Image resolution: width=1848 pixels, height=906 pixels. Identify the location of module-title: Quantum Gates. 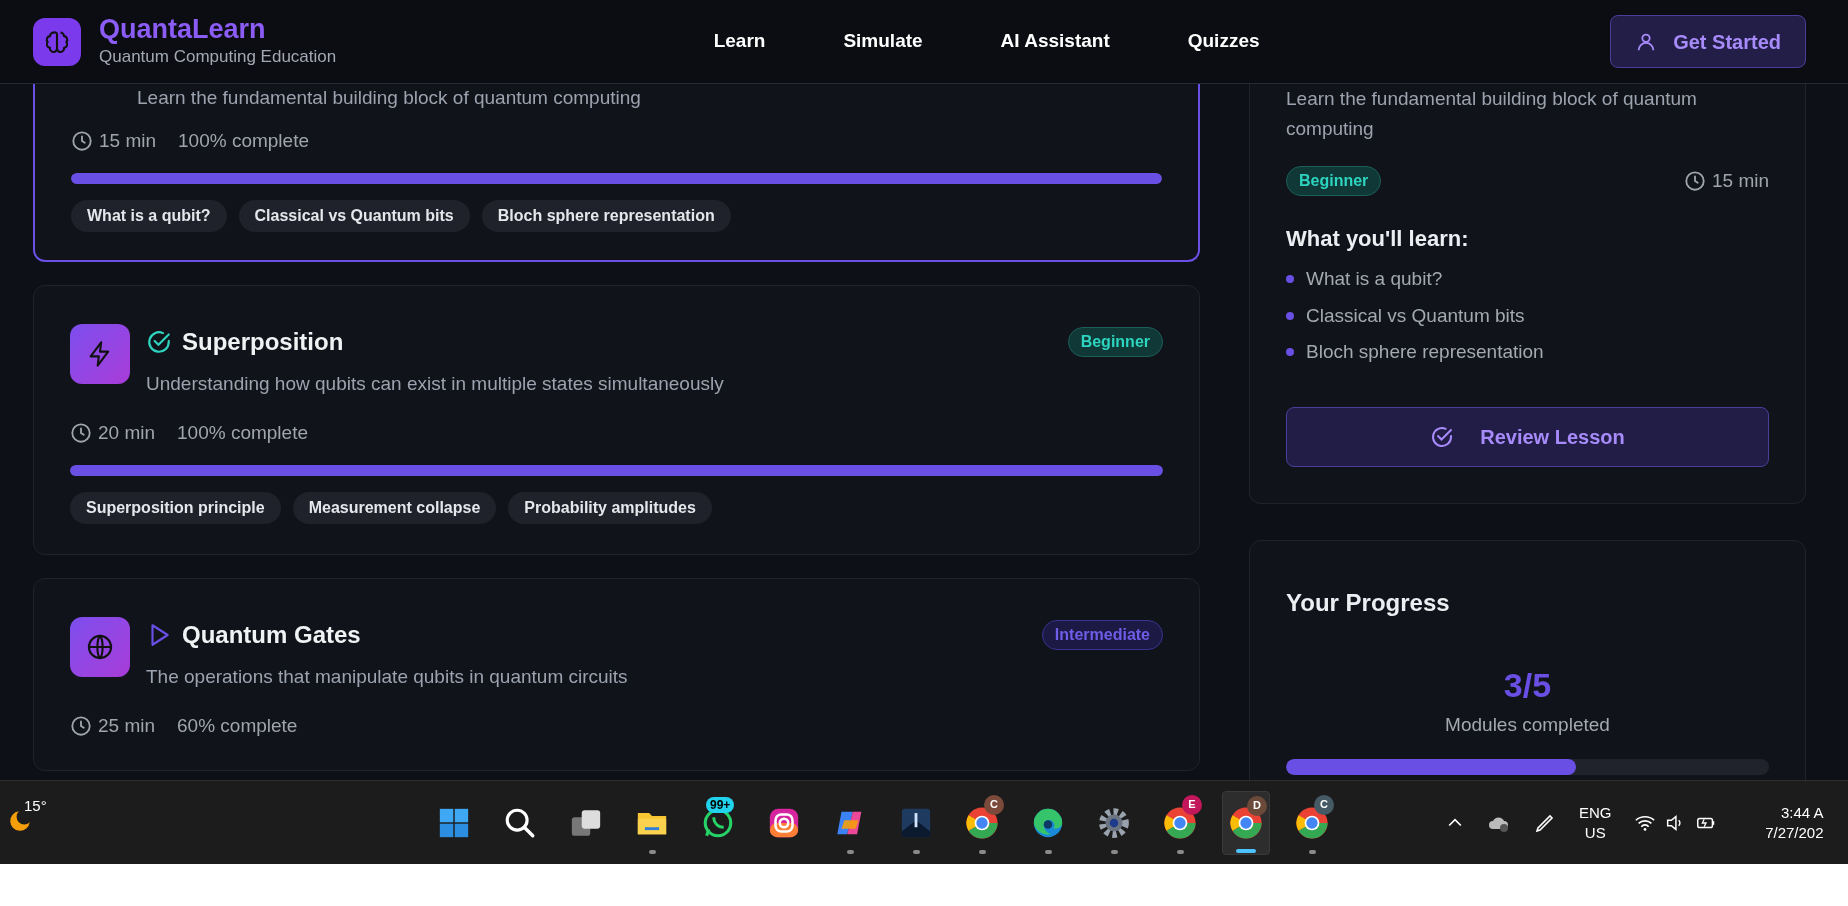
(271, 635).